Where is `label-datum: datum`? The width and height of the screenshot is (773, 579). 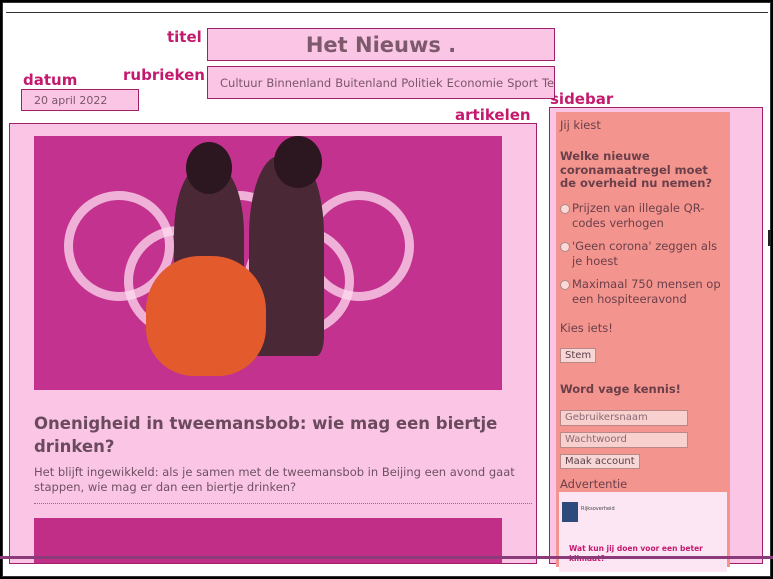
label-datum: datum is located at coordinates (50, 80).